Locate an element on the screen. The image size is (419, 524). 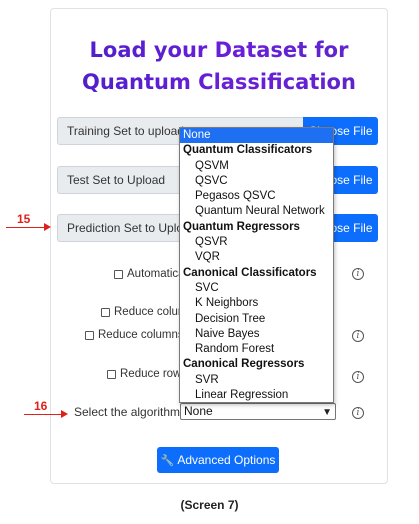
reduce-columns-option-2: Reduce columns is located at coordinates (134, 335).